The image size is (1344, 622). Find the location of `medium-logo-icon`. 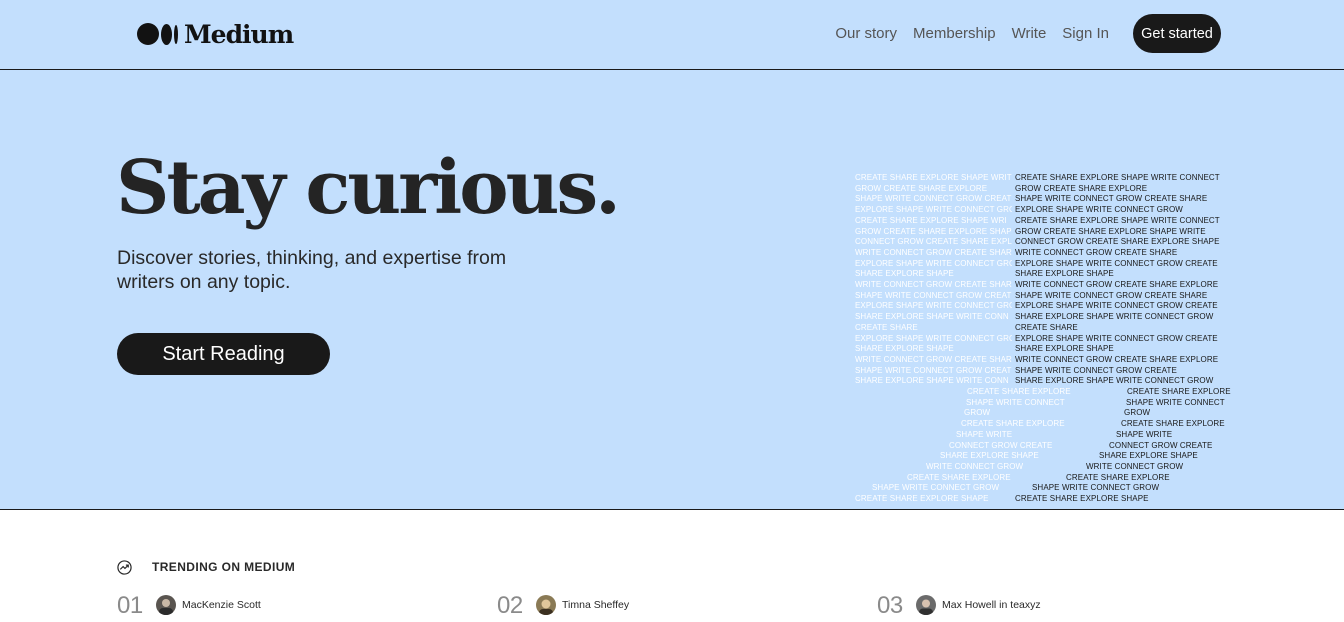

medium-logo-icon is located at coordinates (157, 34).